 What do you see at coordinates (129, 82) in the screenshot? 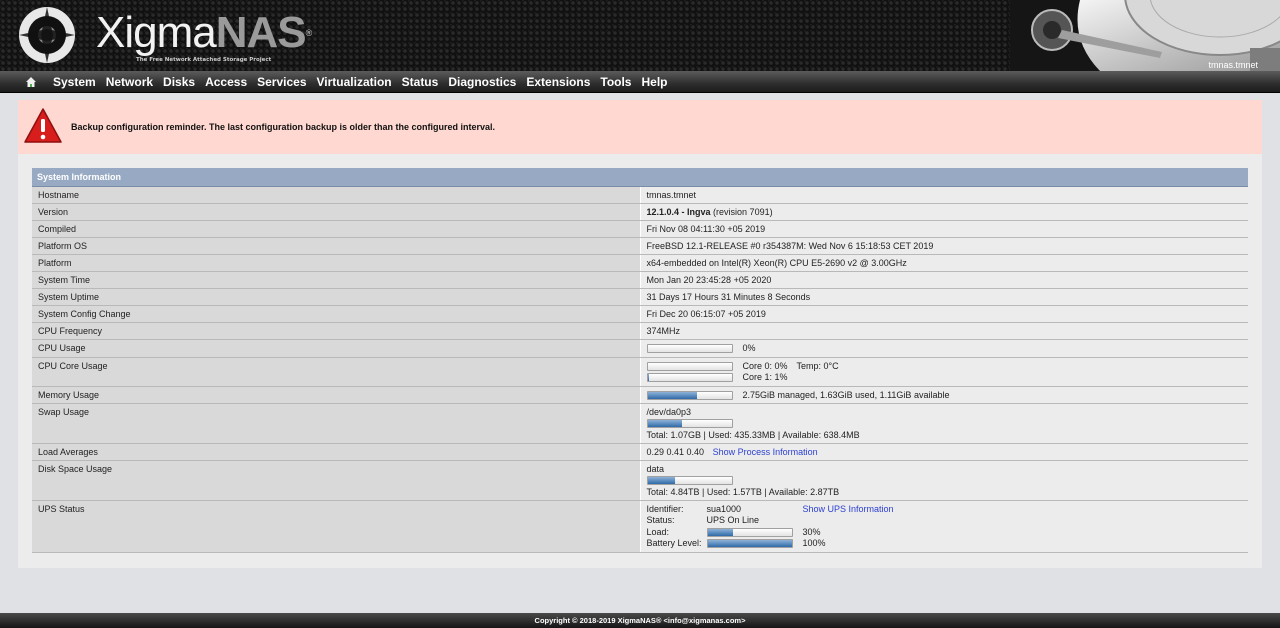
I see `nav-network: Network` at bounding box center [129, 82].